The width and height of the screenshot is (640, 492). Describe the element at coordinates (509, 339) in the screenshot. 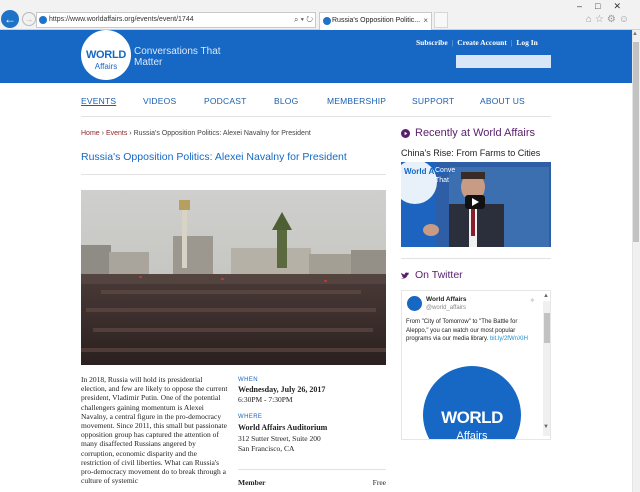

I see `tweet-link: bit.ly/2fWnXIH` at that location.